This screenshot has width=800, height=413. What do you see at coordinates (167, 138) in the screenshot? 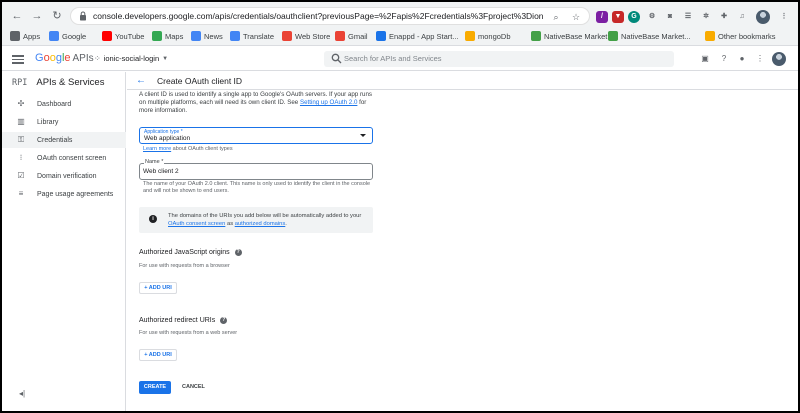
I see `application-type-value: Web application` at bounding box center [167, 138].